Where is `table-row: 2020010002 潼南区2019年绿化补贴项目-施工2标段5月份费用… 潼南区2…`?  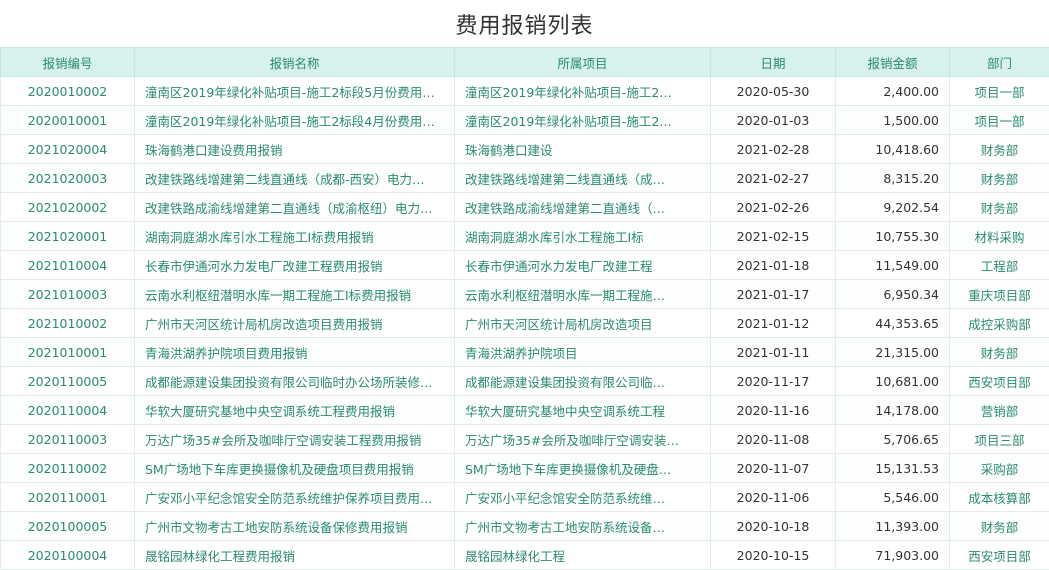 table-row: 2020010002 潼南区2019年绿化补贴项目-施工2标段5月份费用… 潼南区2… is located at coordinates (524, 91).